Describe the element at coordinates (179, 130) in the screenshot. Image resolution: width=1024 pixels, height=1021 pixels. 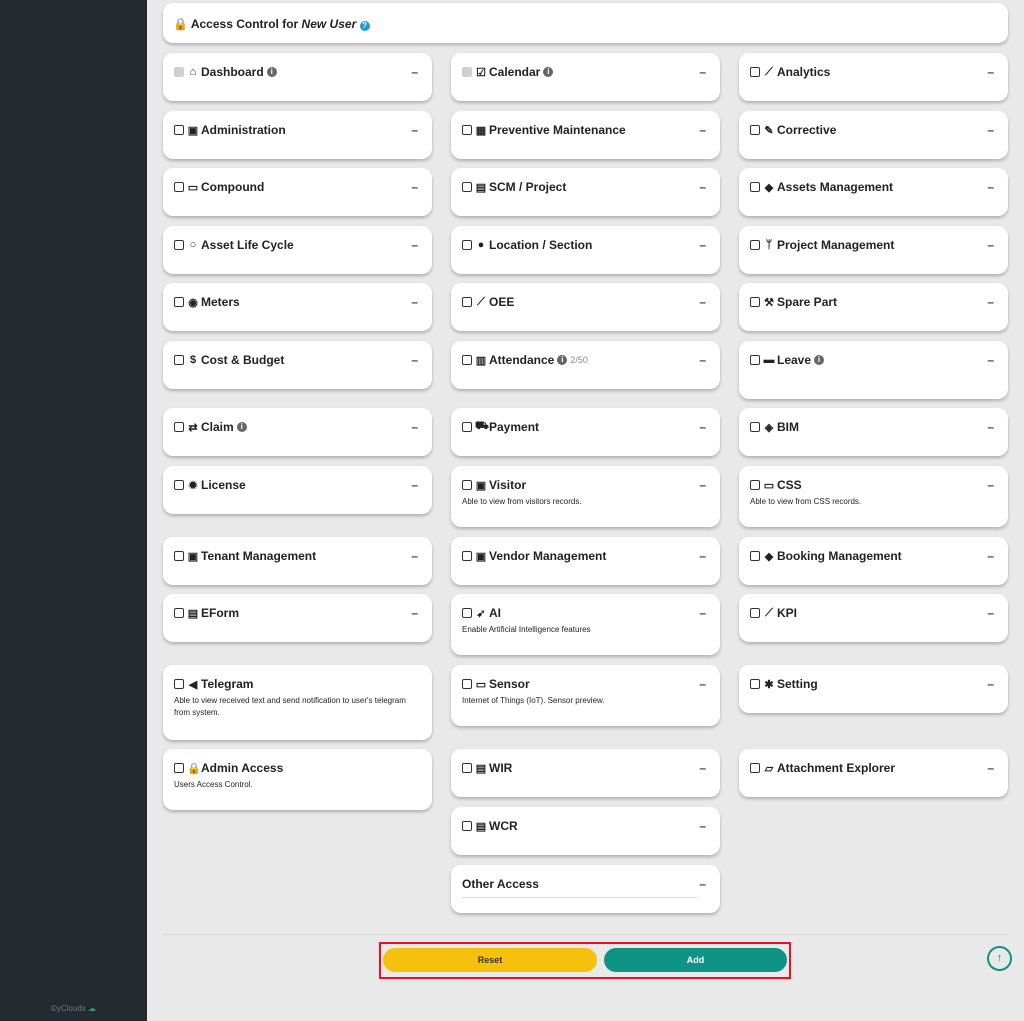
I see `module-checkbox-administration` at that location.